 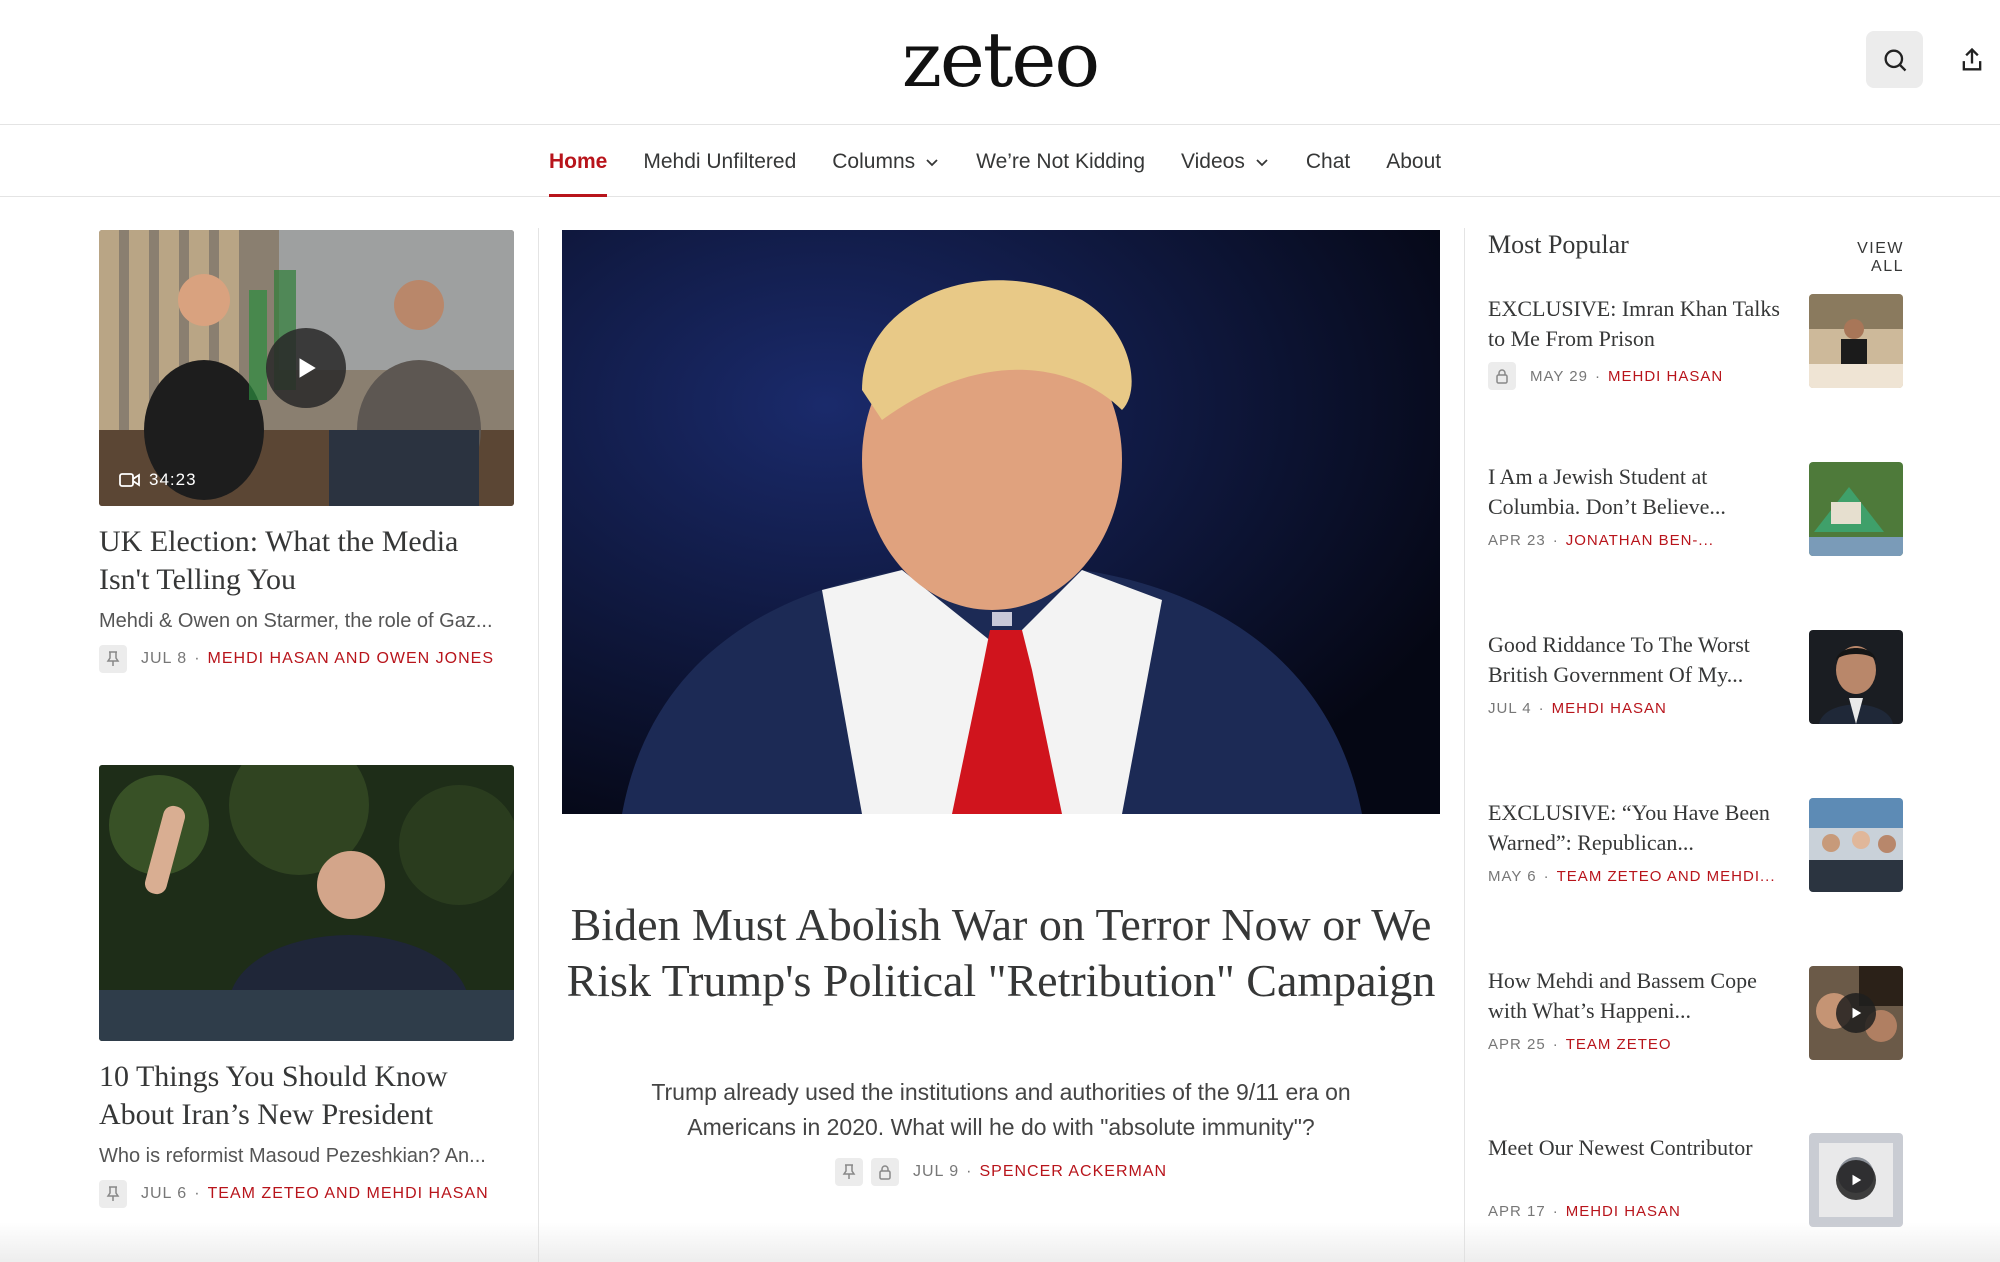 I want to click on iran-president-image, so click(x=306, y=903).